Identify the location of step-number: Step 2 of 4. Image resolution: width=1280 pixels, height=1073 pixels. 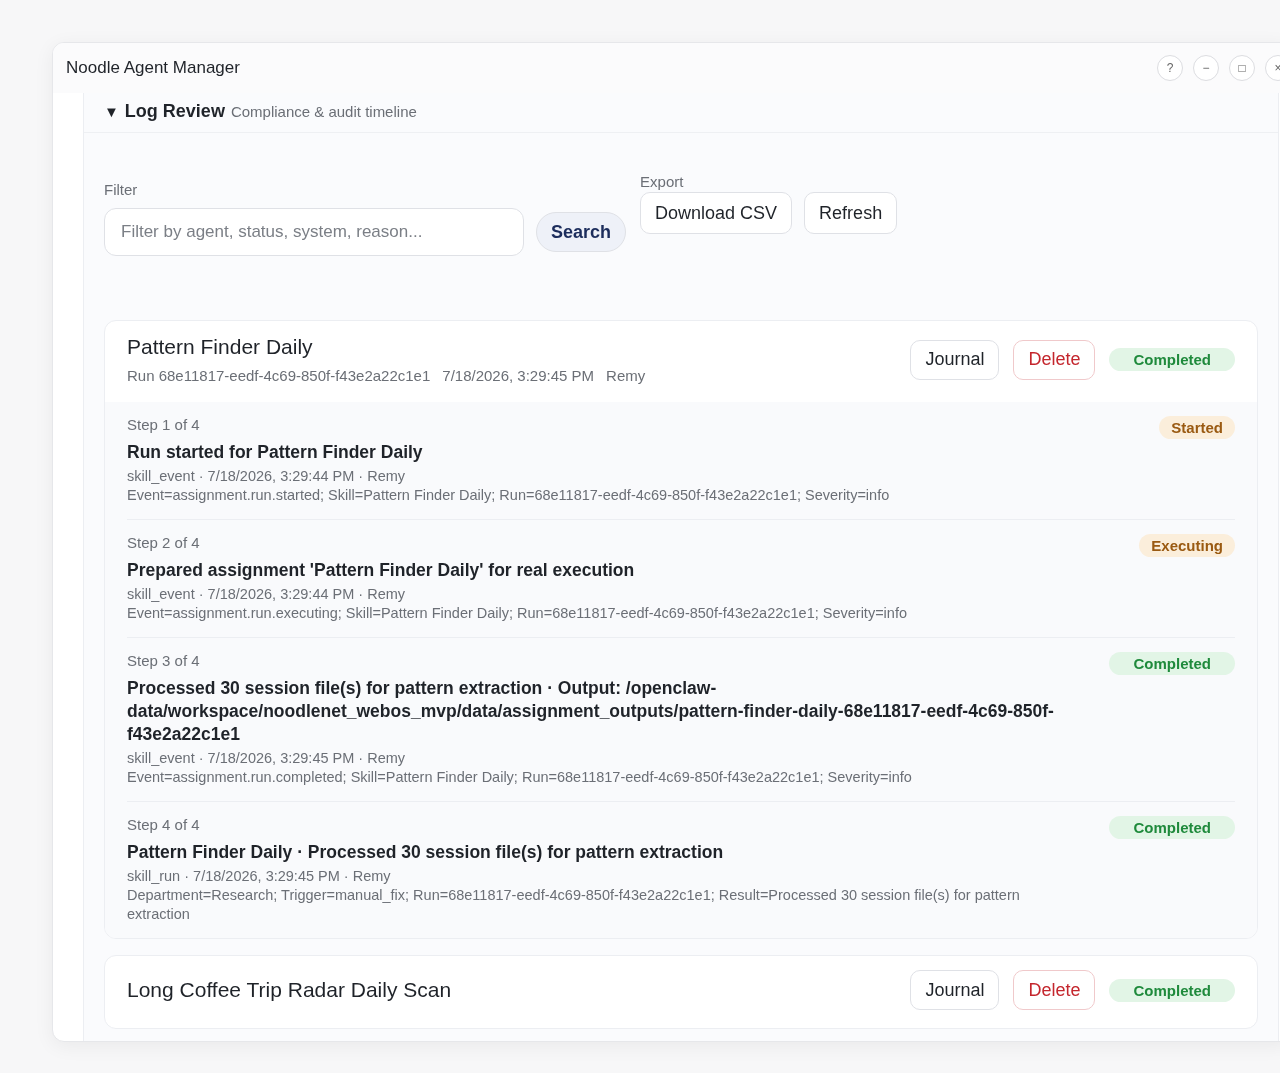
(164, 542).